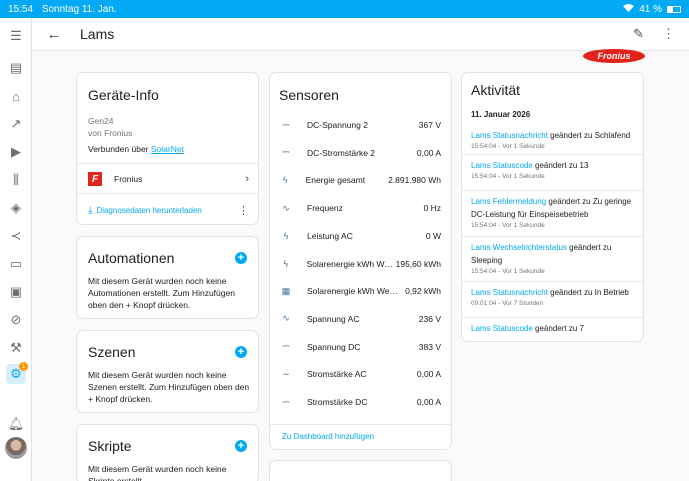 The image size is (689, 481). What do you see at coordinates (21, 9) in the screenshot?
I see `clock: 15:54` at bounding box center [21, 9].